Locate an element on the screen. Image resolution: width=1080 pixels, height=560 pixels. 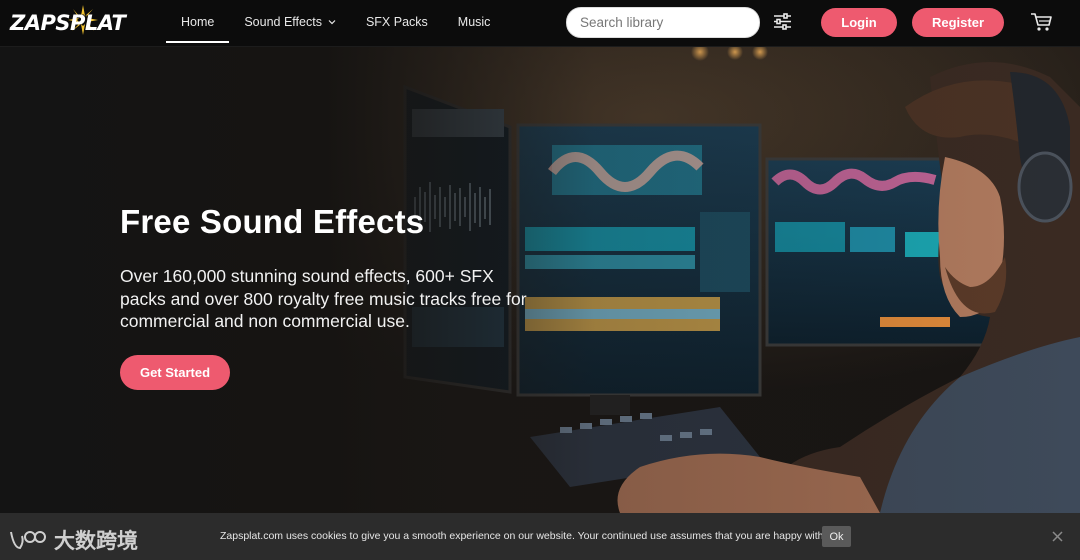
nav-item-sfx-packs: SFX Packs is located at coordinates (397, 21).